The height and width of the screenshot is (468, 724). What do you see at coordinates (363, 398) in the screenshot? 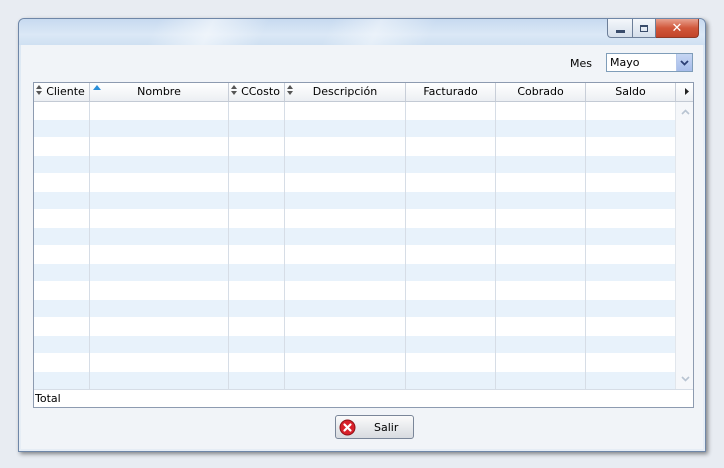
I see `totals-row: Total` at bounding box center [363, 398].